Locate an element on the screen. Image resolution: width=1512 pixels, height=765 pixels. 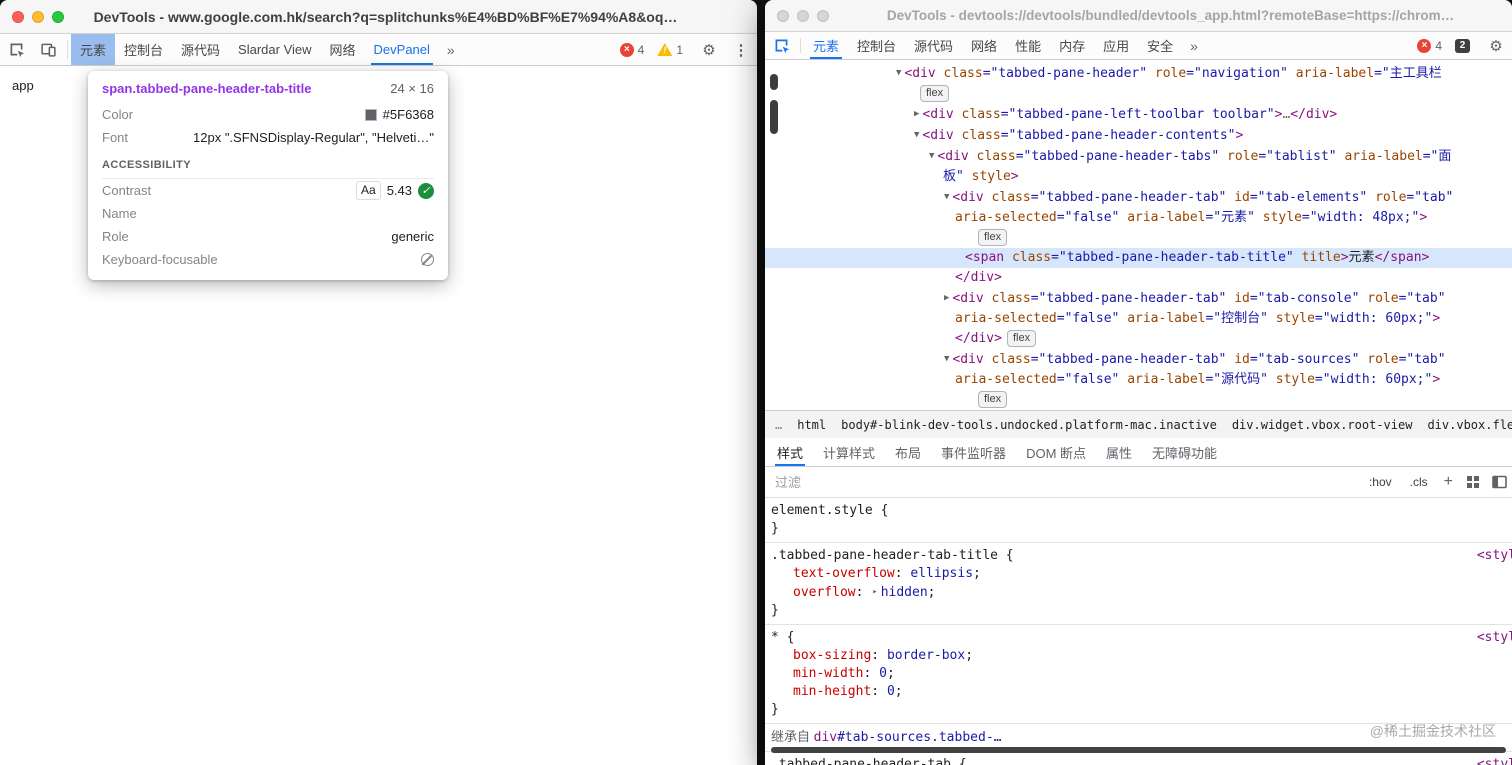
tab-样式: 样式 is located at coordinates (790, 452).